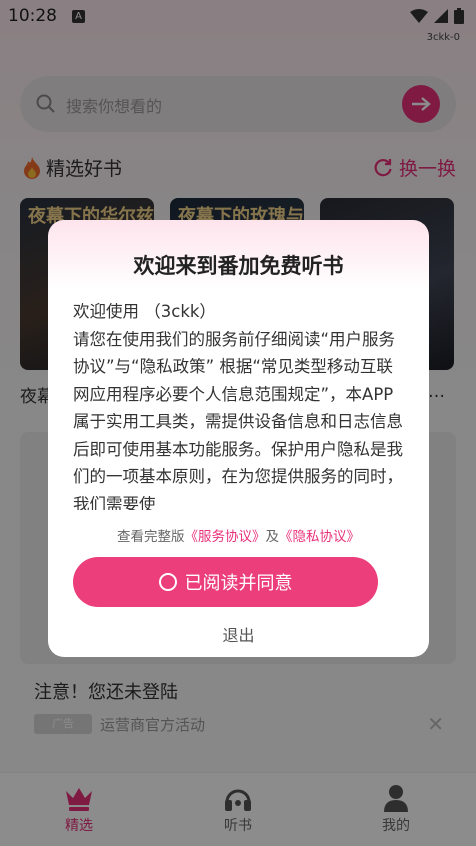 Image resolution: width=476 pixels, height=846 pixels. I want to click on links-prefix: 查看完整版, so click(151, 537).